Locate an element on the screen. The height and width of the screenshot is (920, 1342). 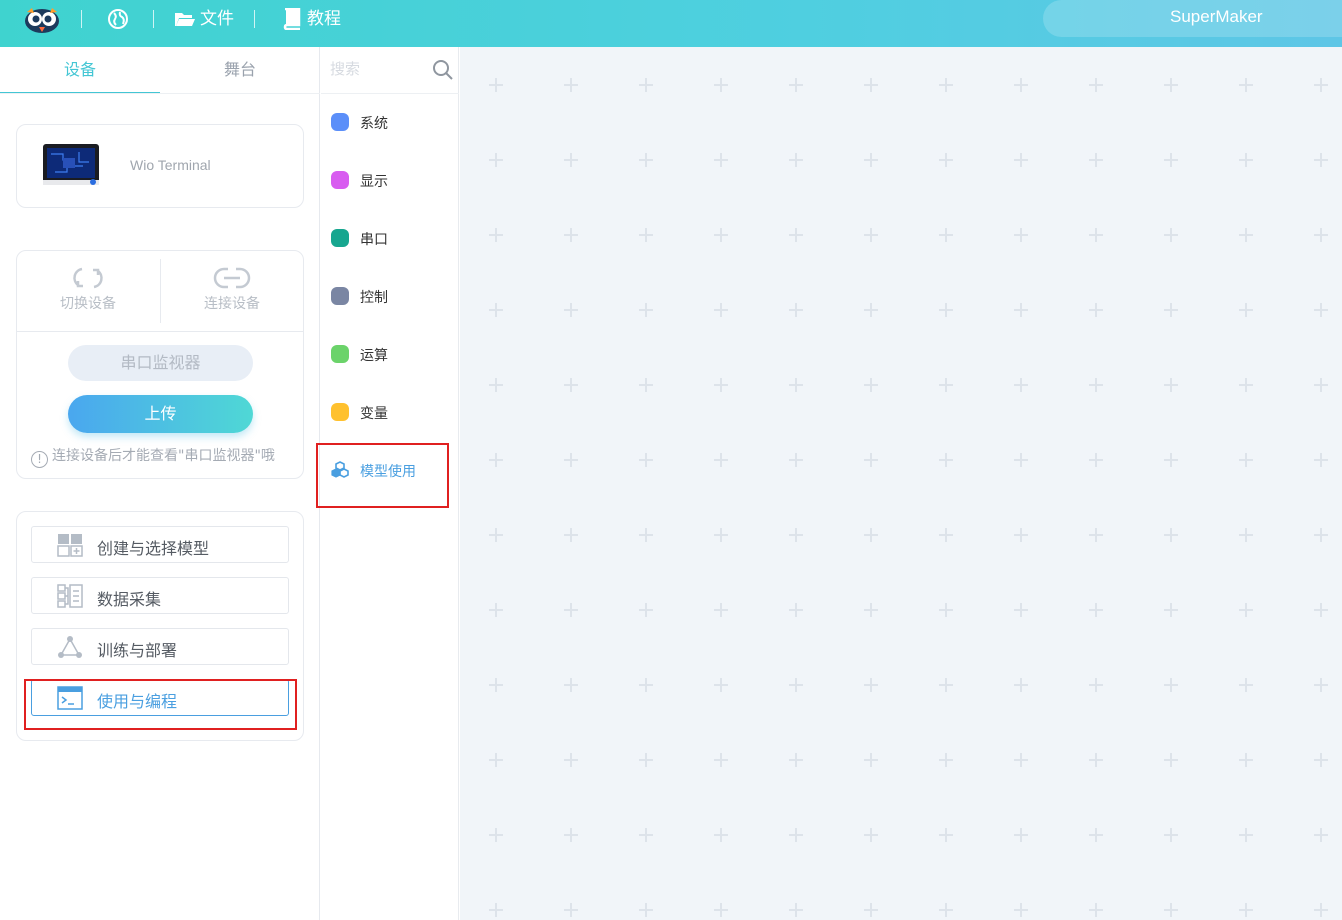
device-name: Wio Terminal is located at coordinates (170, 165).